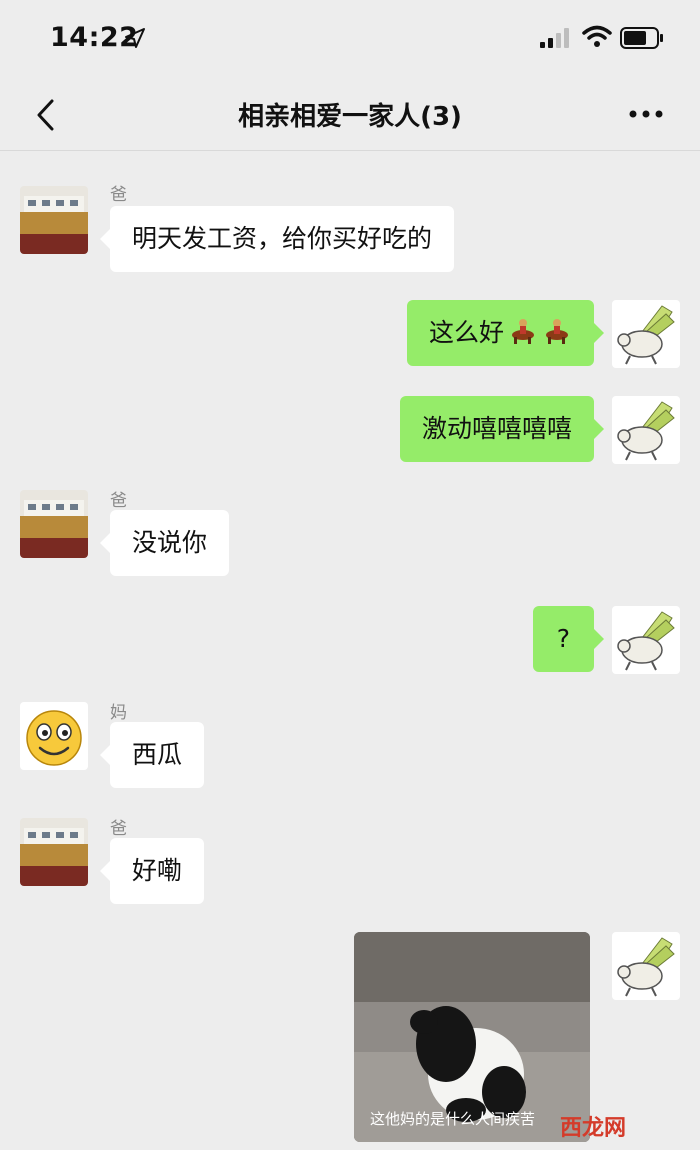 The width and height of the screenshot is (700, 1150). Describe the element at coordinates (554, 38) in the screenshot. I see `cellular-signal-icon` at that location.